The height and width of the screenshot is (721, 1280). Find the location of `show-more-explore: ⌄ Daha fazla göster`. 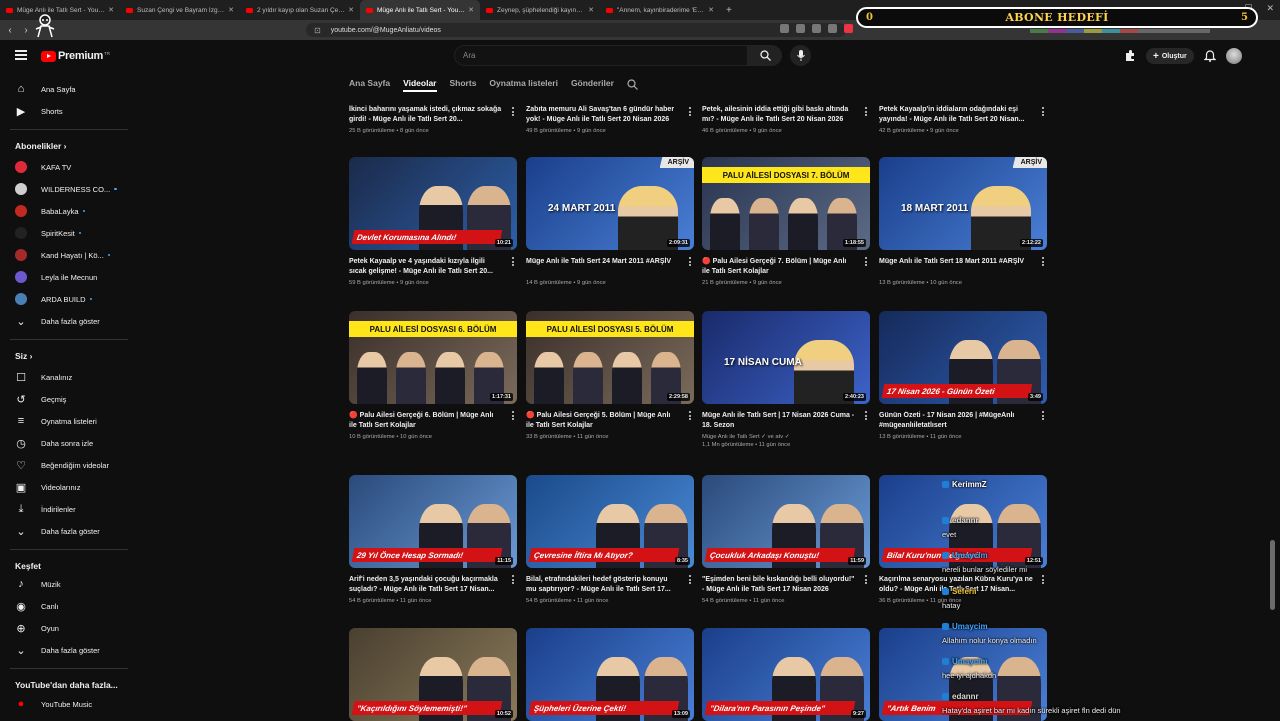

show-more-explore: ⌄ Daha fazla göster is located at coordinates (57, 650).